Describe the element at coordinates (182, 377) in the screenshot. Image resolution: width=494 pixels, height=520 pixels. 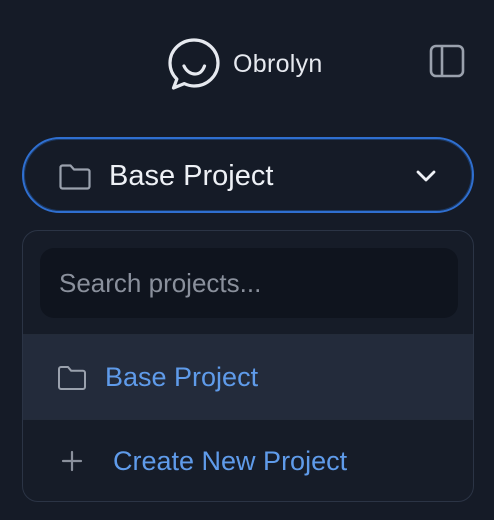
I see `project-option-label: Base Project` at that location.